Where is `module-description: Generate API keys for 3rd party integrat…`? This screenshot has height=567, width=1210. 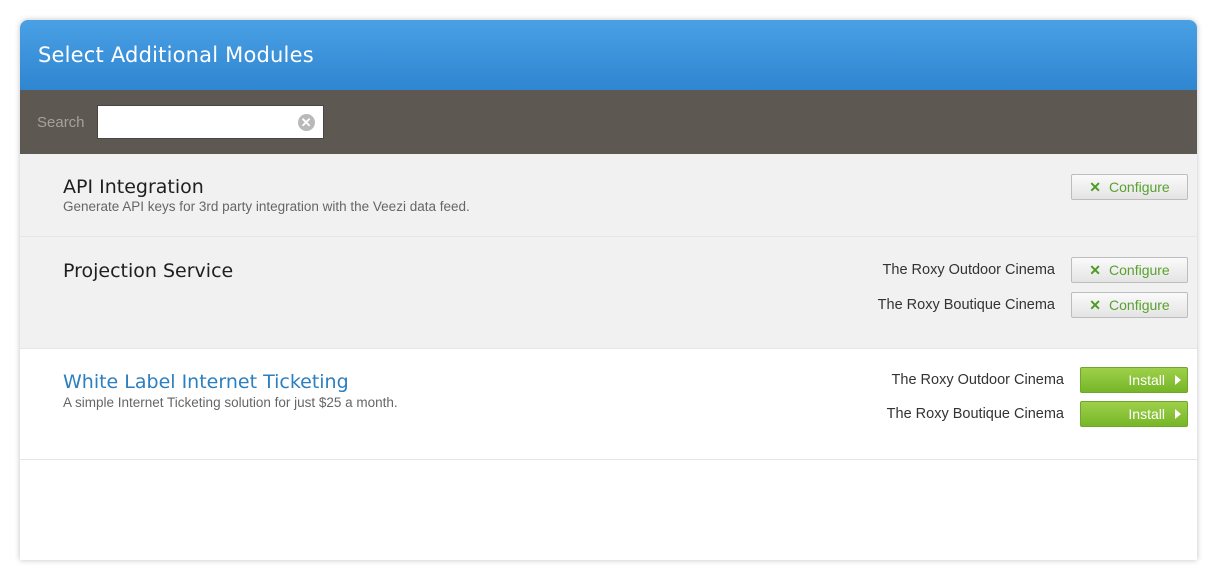
module-description: Generate API keys for 3rd party integrat… is located at coordinates (266, 206).